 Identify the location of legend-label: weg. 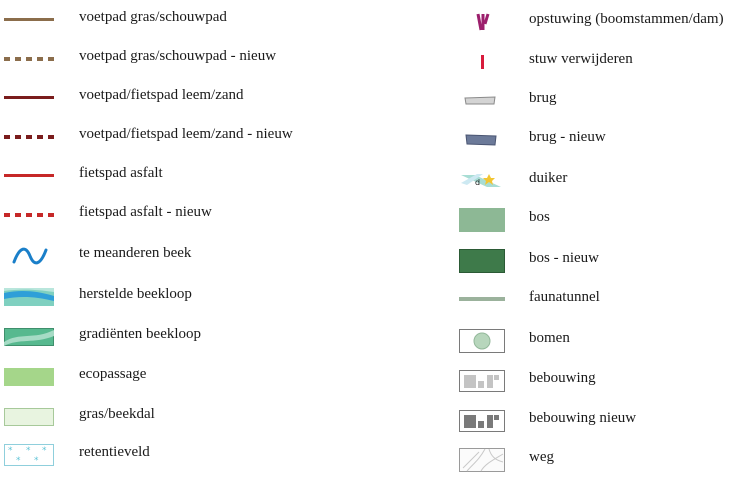
(541, 457).